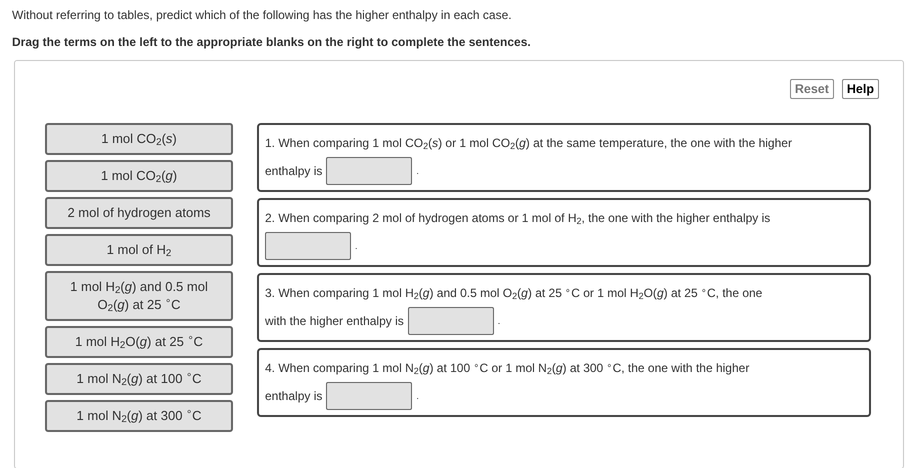 This screenshot has height=468, width=917. I want to click on help-button: Help, so click(860, 89).